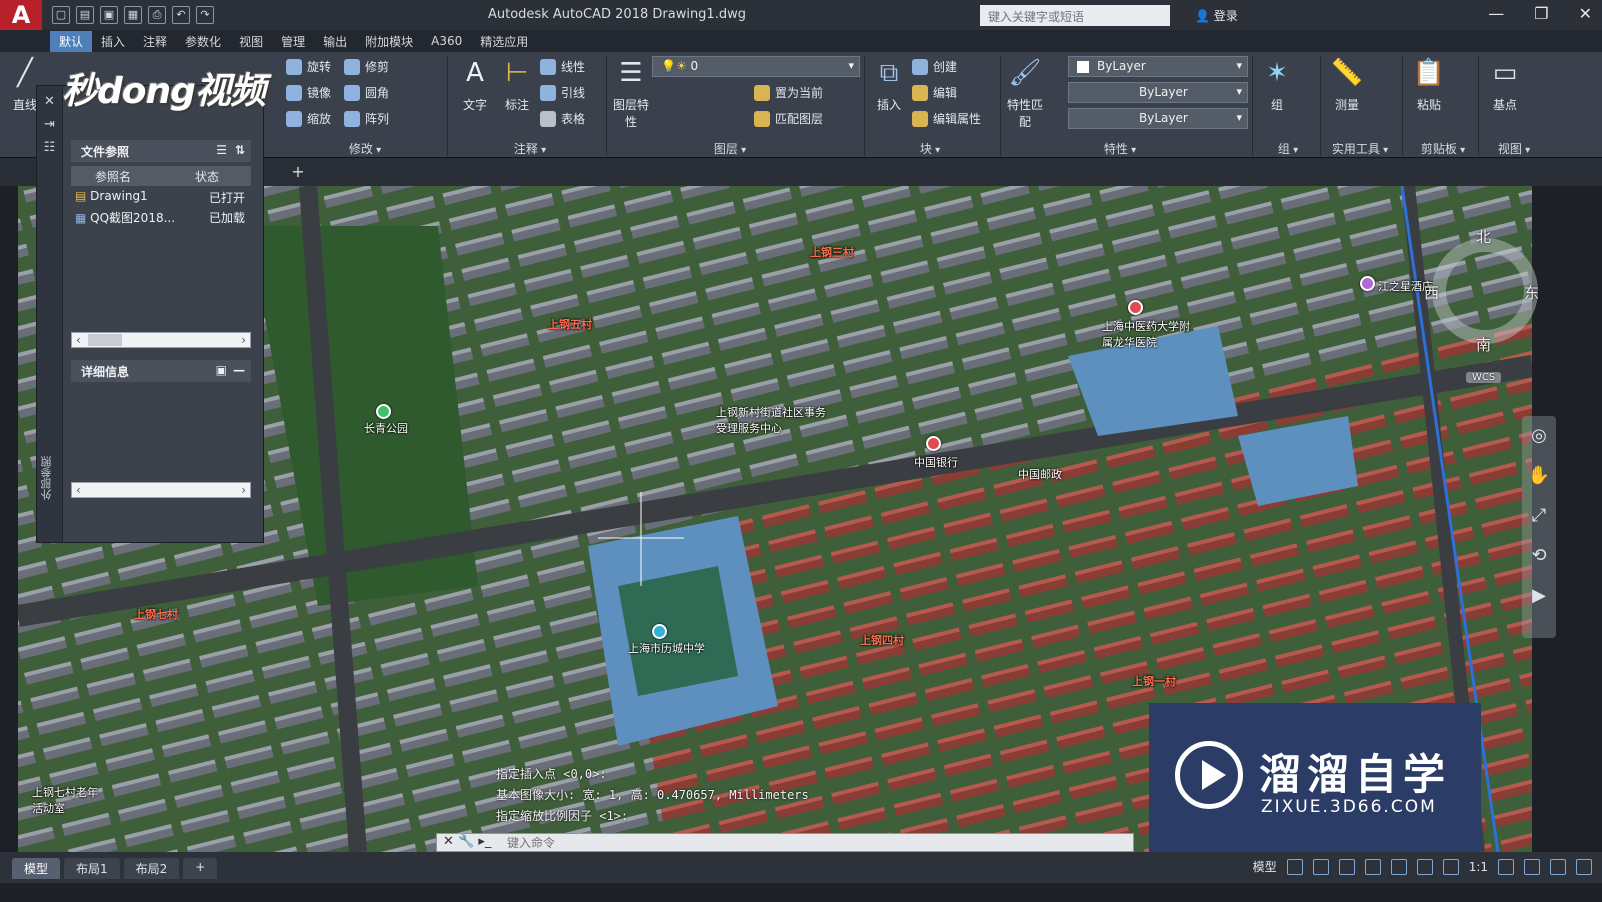  I want to click on dimension-button: ⊢ 标注, so click(517, 84).